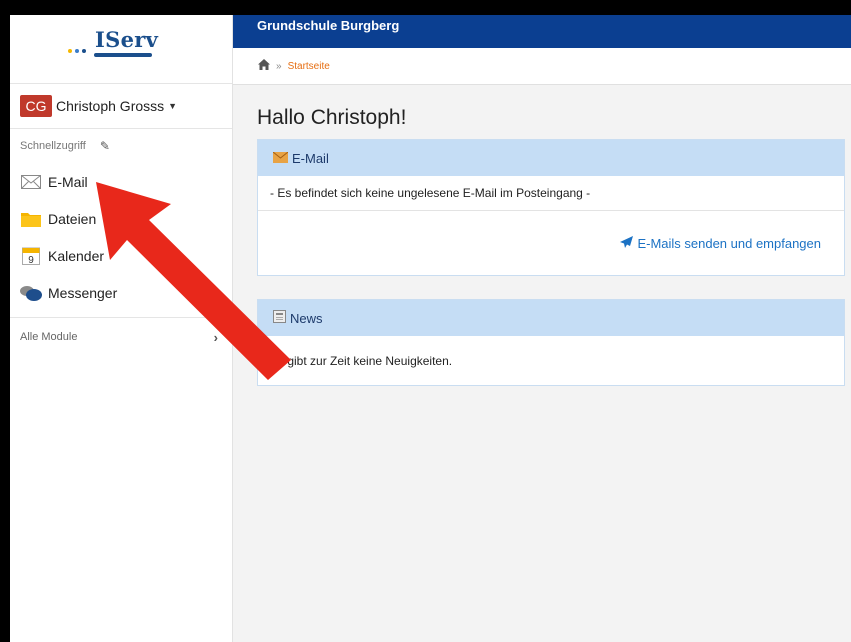  I want to click on svg-text: 9, so click(31, 260).